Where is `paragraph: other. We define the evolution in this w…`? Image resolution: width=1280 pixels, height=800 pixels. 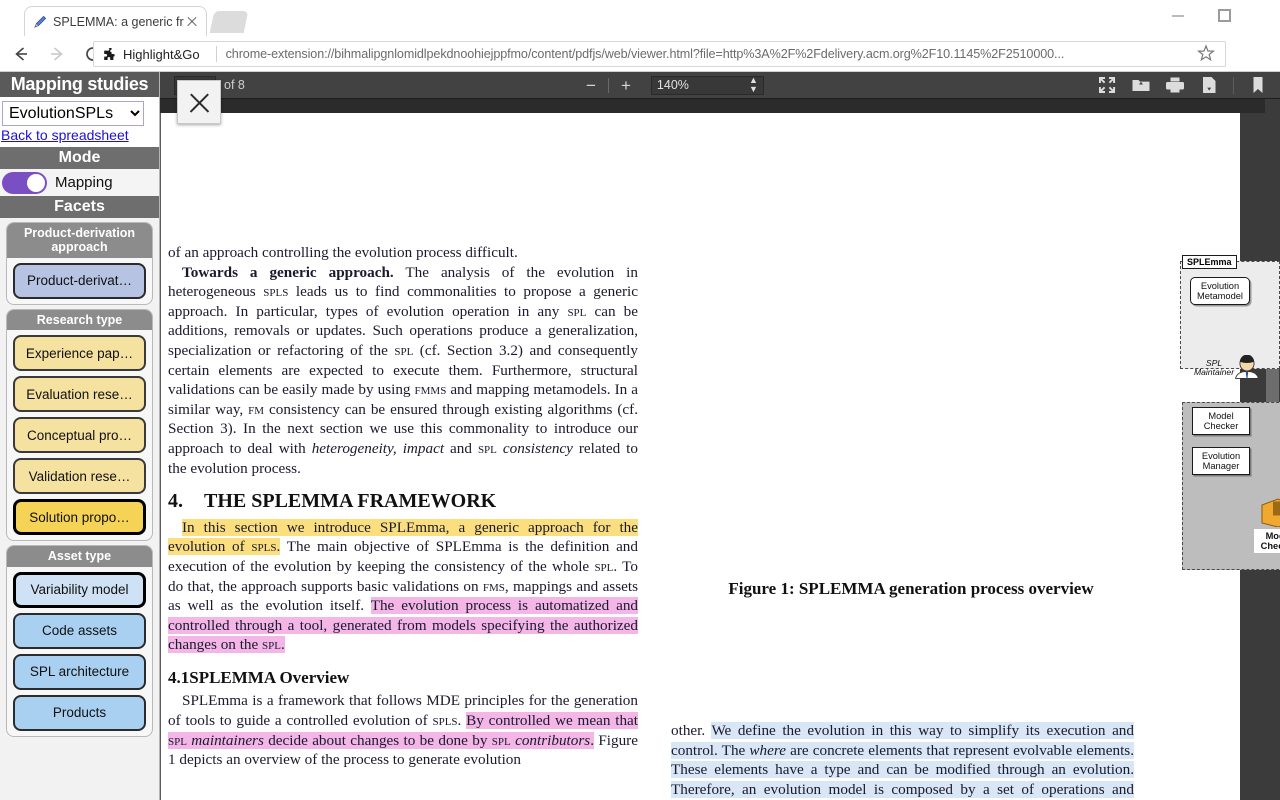 paragraph: other. We define the evolution in this w… is located at coordinates (902, 760).